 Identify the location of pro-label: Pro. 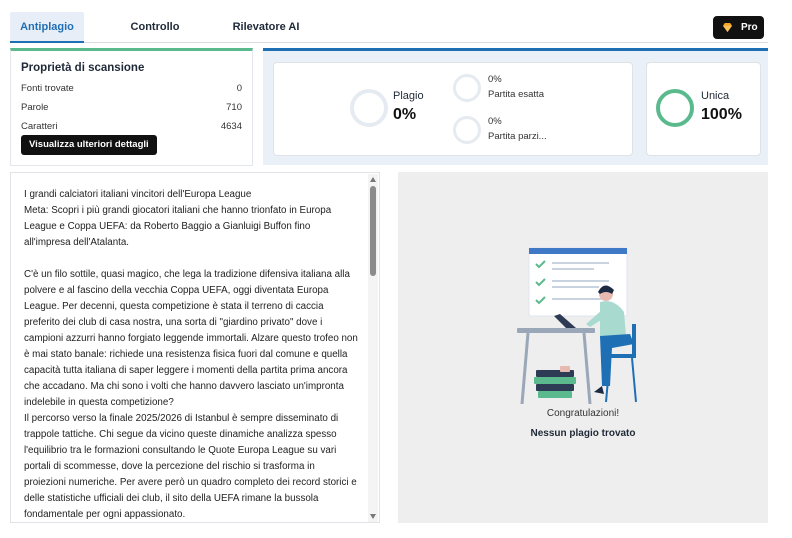
(749, 27).